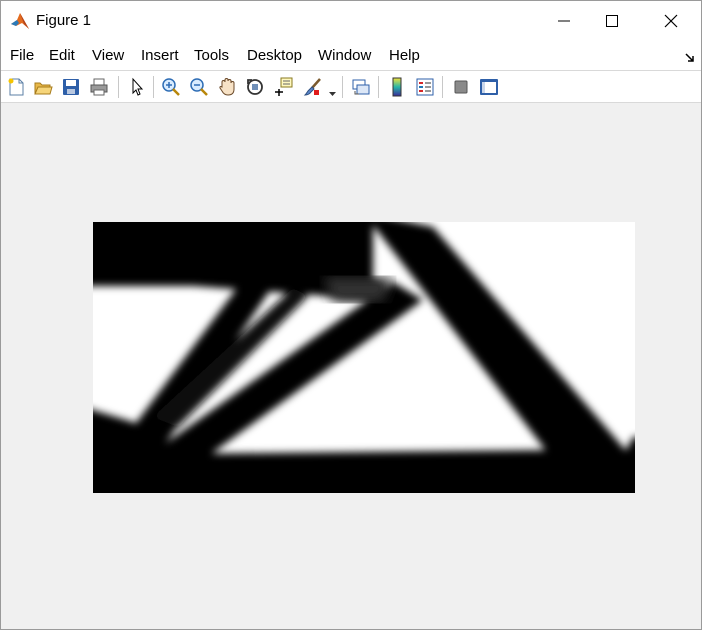 This screenshot has height=630, width=702. What do you see at coordinates (64, 20) in the screenshot?
I see `window-title: Figure 1` at bounding box center [64, 20].